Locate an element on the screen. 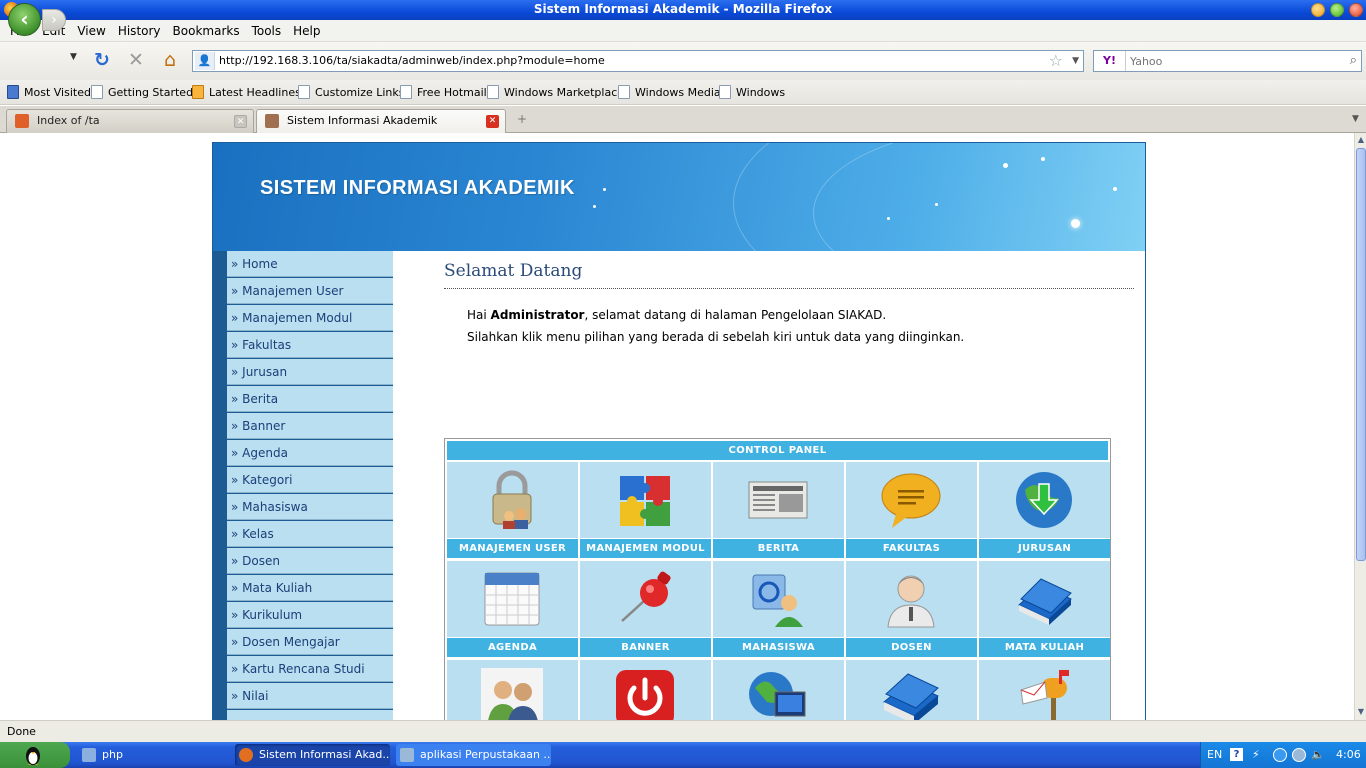 This screenshot has height=768, width=1366. search-icon: ⌕ is located at coordinates (1353, 61).